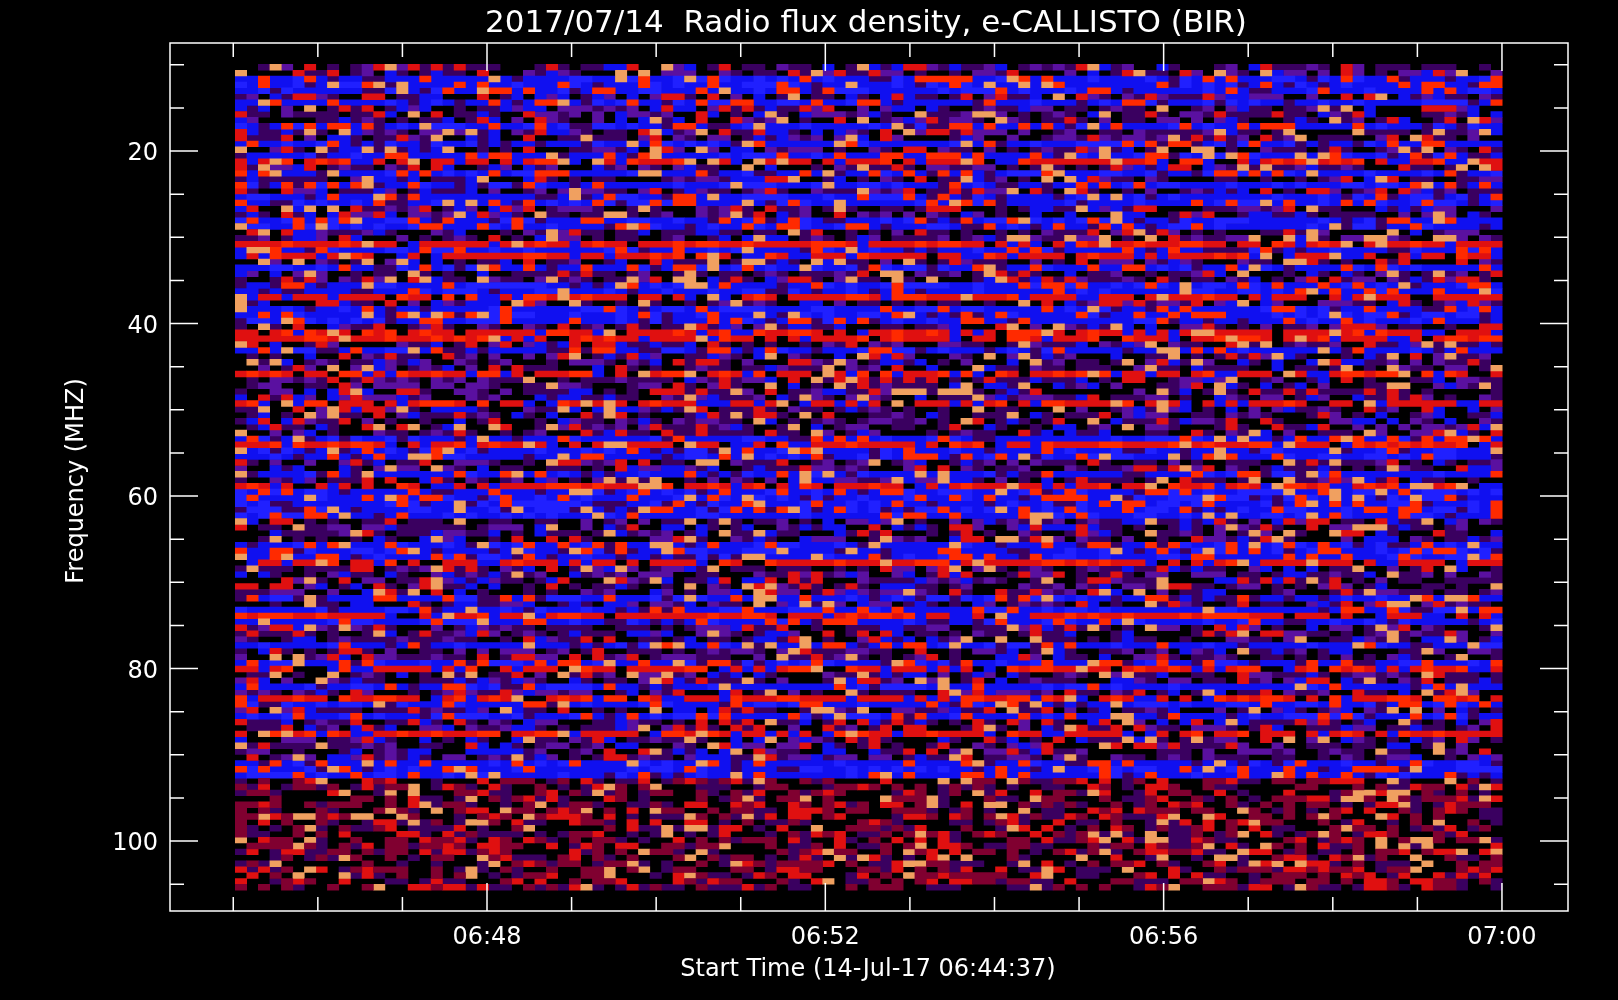 The width and height of the screenshot is (1618, 1000). I want to click on y-axis-label: Frequency (MHZ), so click(75, 481).